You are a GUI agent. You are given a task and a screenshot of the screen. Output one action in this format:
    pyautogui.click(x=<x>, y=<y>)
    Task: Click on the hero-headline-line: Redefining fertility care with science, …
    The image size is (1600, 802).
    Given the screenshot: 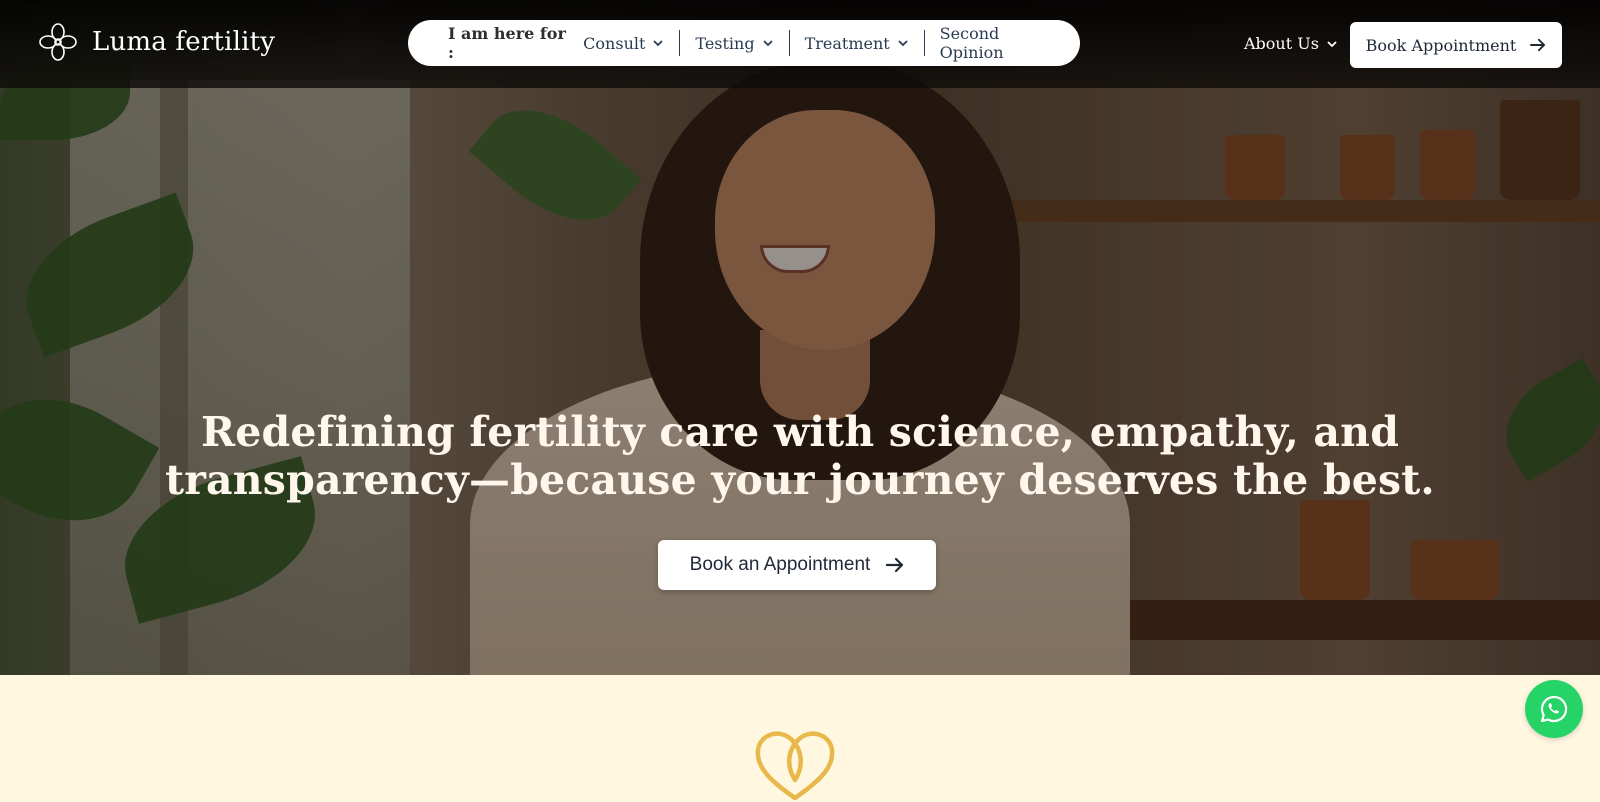 What is the action you would take?
    pyautogui.click(x=800, y=432)
    